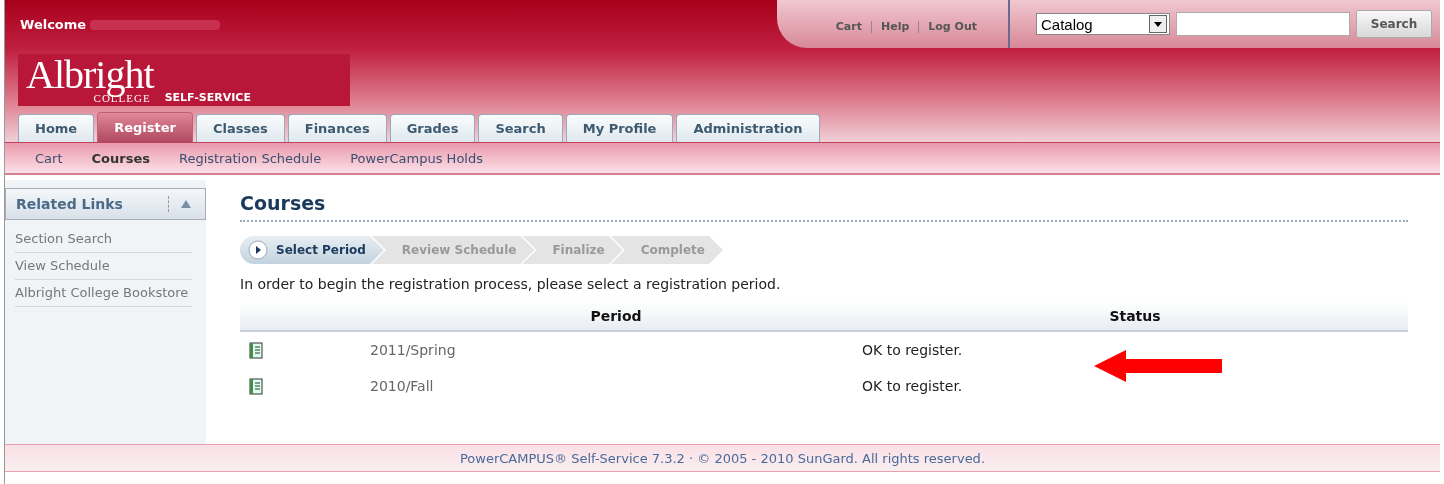 The width and height of the screenshot is (1444, 484). I want to click on search-button: Search, so click(1394, 24).